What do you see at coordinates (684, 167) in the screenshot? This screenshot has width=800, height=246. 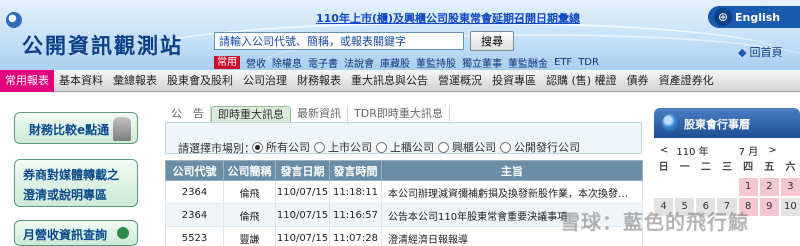 I see `calendar-weekday: 一` at bounding box center [684, 167].